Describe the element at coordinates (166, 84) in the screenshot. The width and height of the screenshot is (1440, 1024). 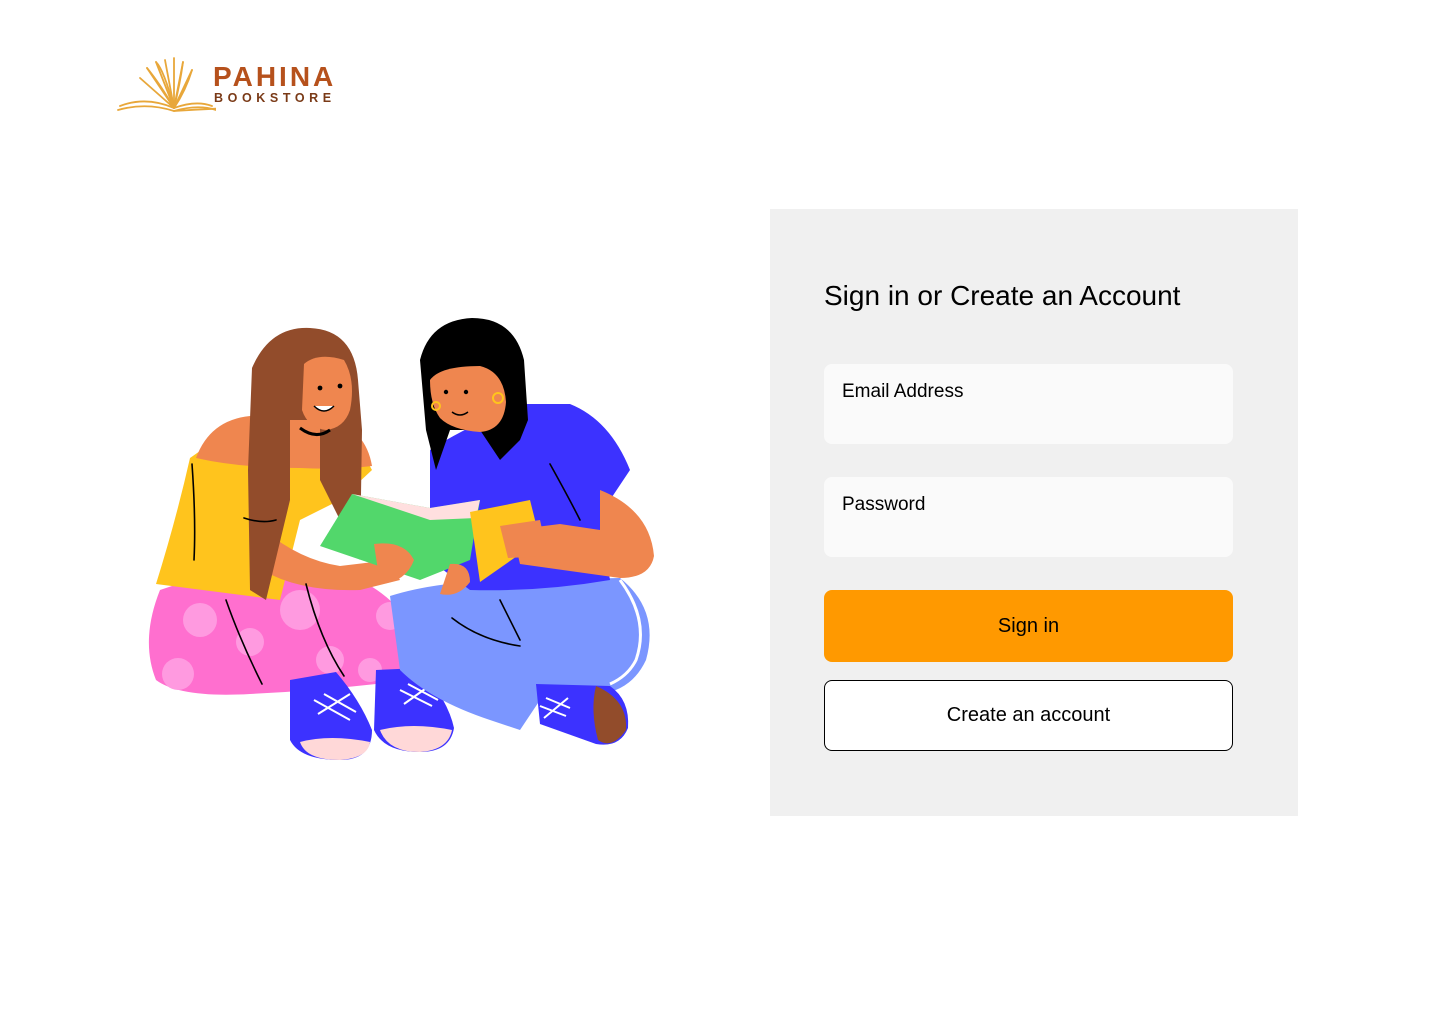
I see `open-book-icon` at that location.